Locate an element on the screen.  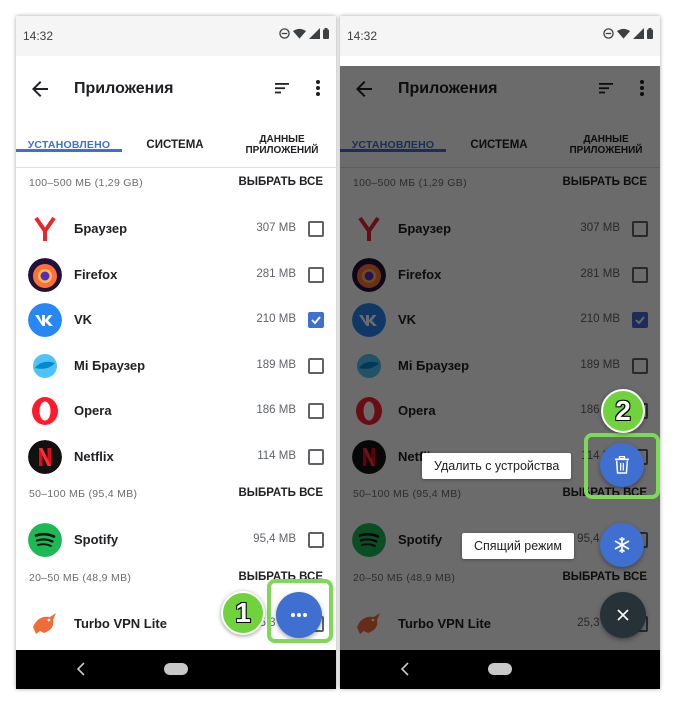
yandex-browser-icon is located at coordinates (45, 229).